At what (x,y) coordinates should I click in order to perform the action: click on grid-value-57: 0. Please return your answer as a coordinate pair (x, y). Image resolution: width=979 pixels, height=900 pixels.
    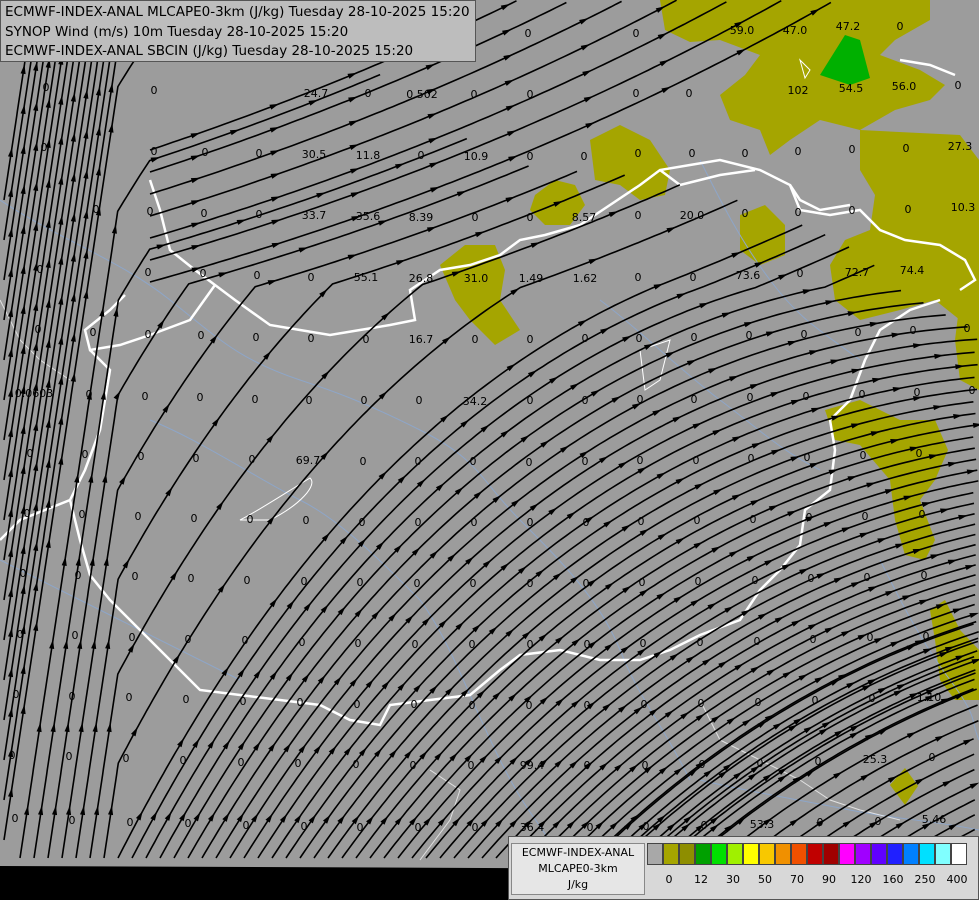
    Looking at the image, I should click on (257, 275).